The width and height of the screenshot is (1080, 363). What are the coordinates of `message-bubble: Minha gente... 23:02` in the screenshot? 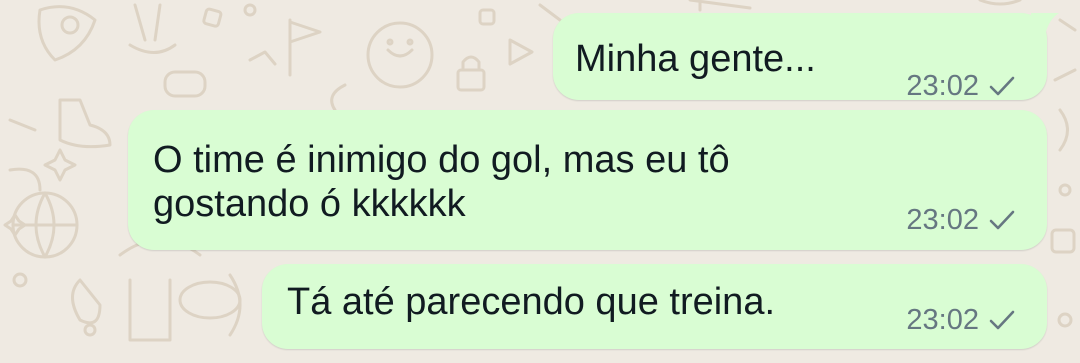 It's located at (806, 57).